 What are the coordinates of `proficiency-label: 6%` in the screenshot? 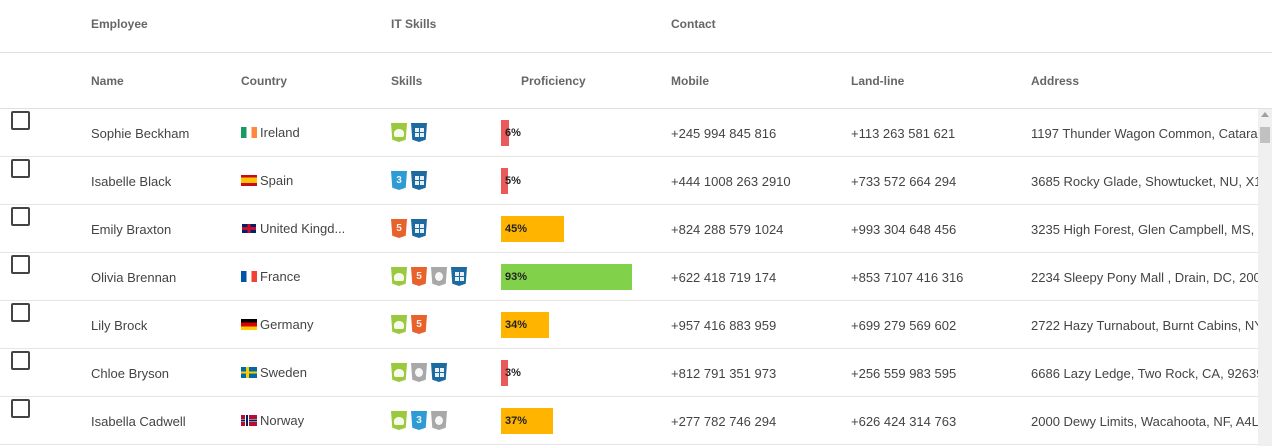 It's located at (513, 133).